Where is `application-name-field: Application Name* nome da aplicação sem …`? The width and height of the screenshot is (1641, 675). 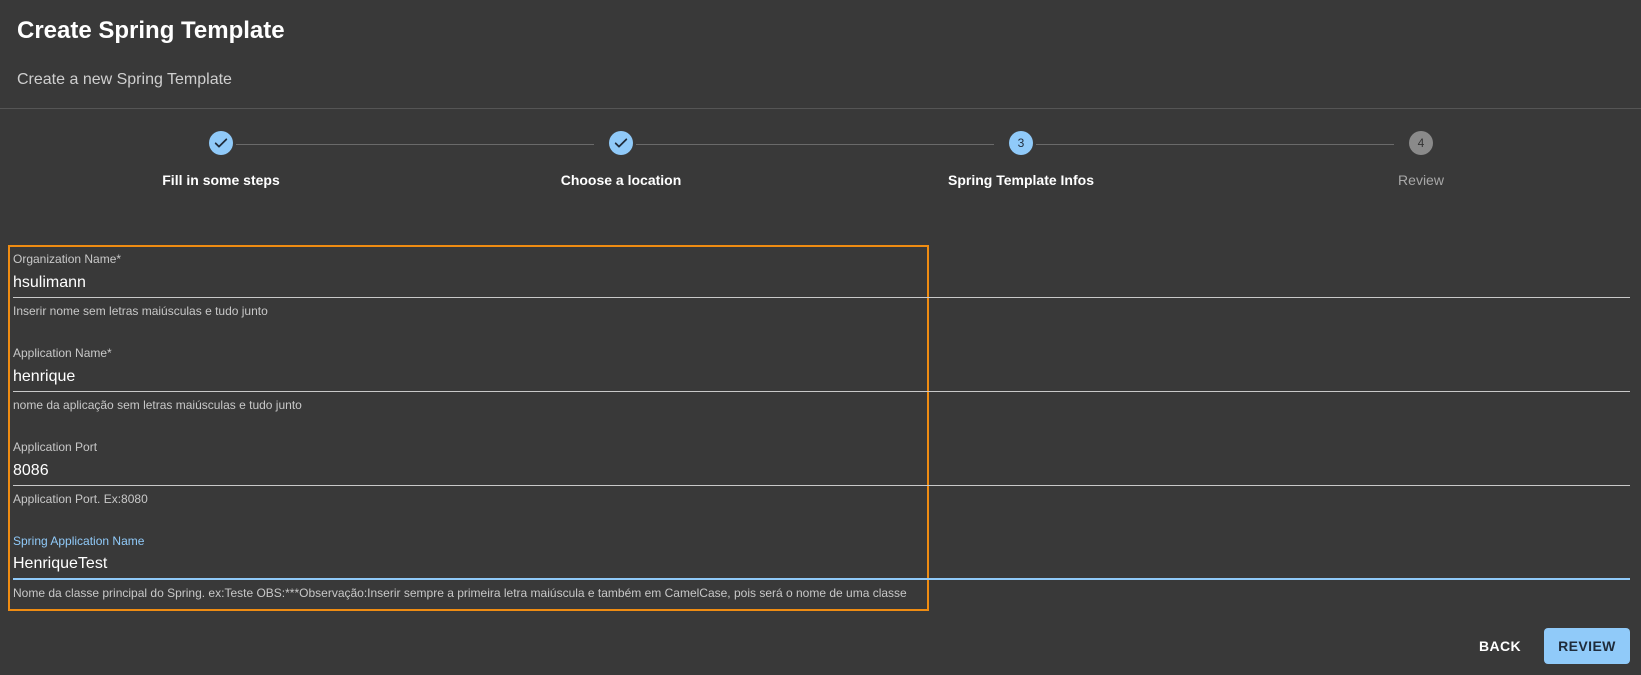 application-name-field: Application Name* nome da aplicação sem … is located at coordinates (821, 379).